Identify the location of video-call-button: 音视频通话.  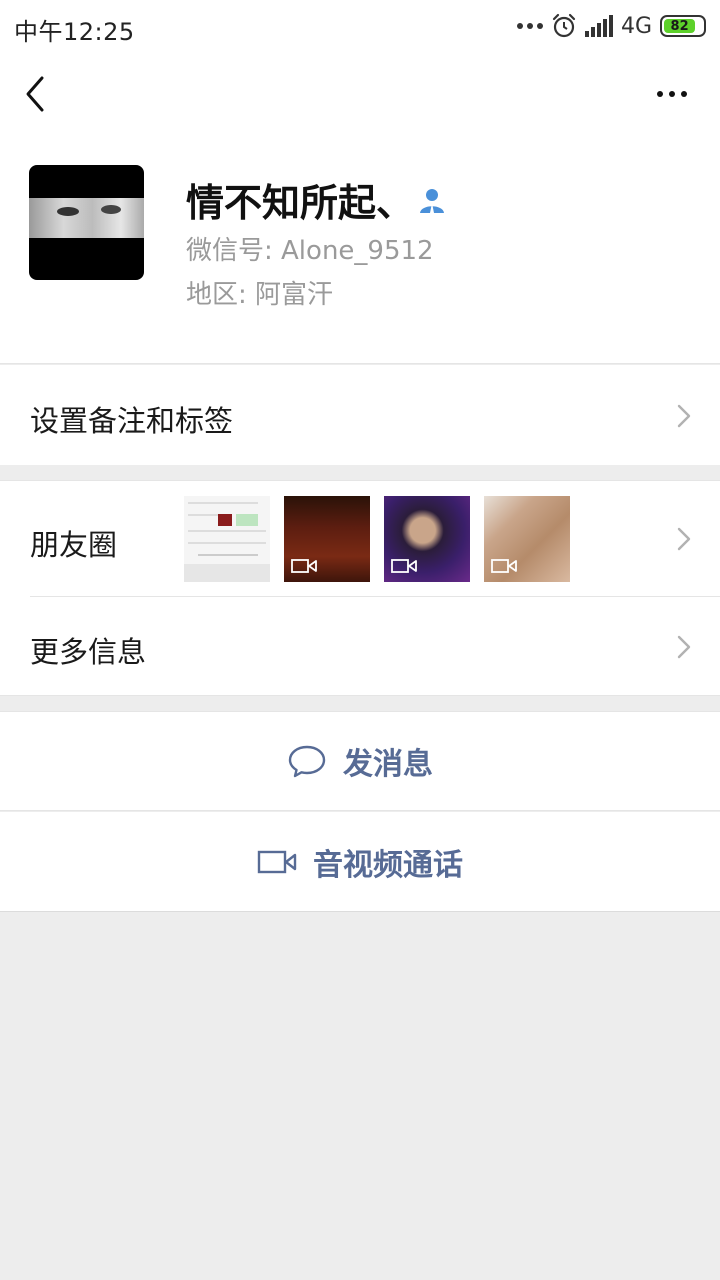
(360, 862).